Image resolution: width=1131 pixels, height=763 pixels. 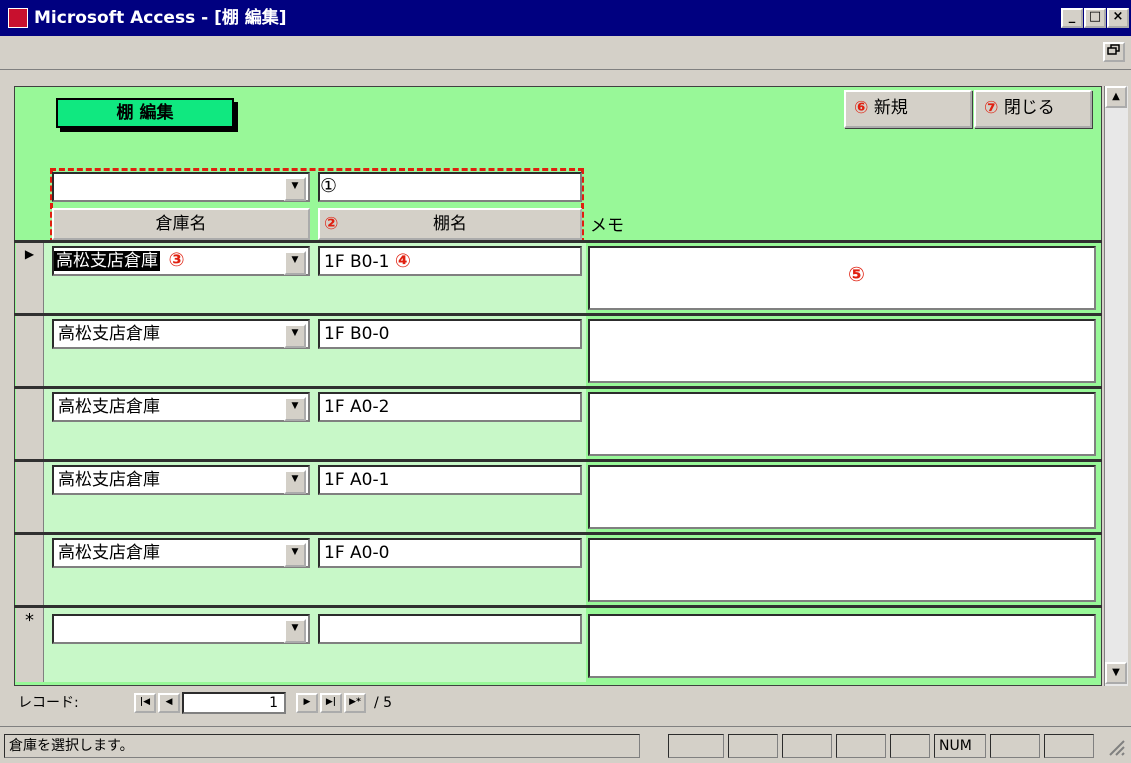 I want to click on new-record-button: ⑥ 新規, so click(x=908, y=109).